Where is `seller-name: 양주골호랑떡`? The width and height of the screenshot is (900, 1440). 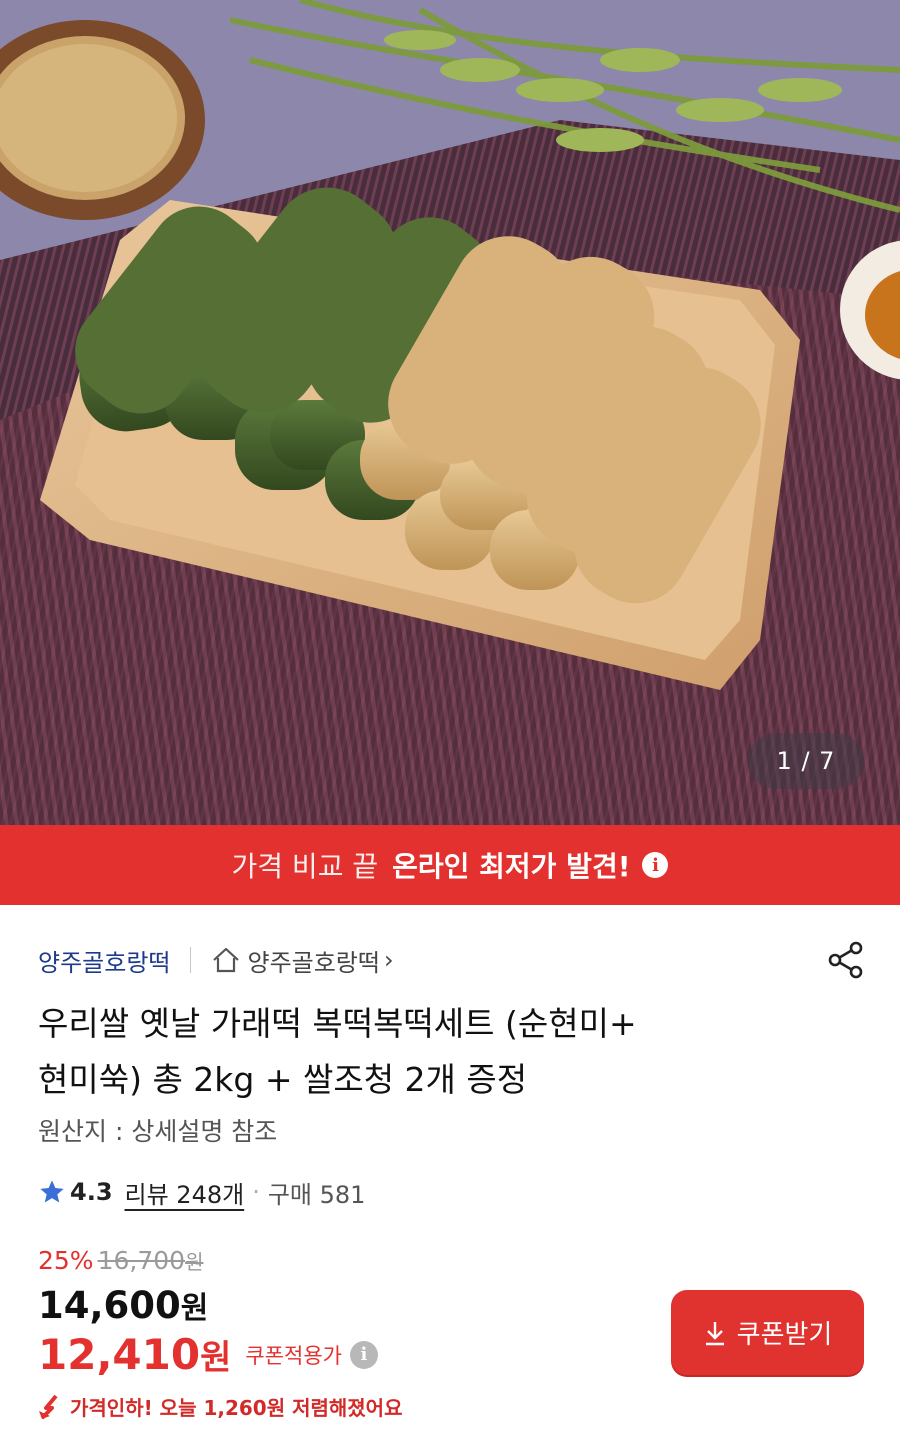 seller-name: 양주골호랑떡 is located at coordinates (104, 960).